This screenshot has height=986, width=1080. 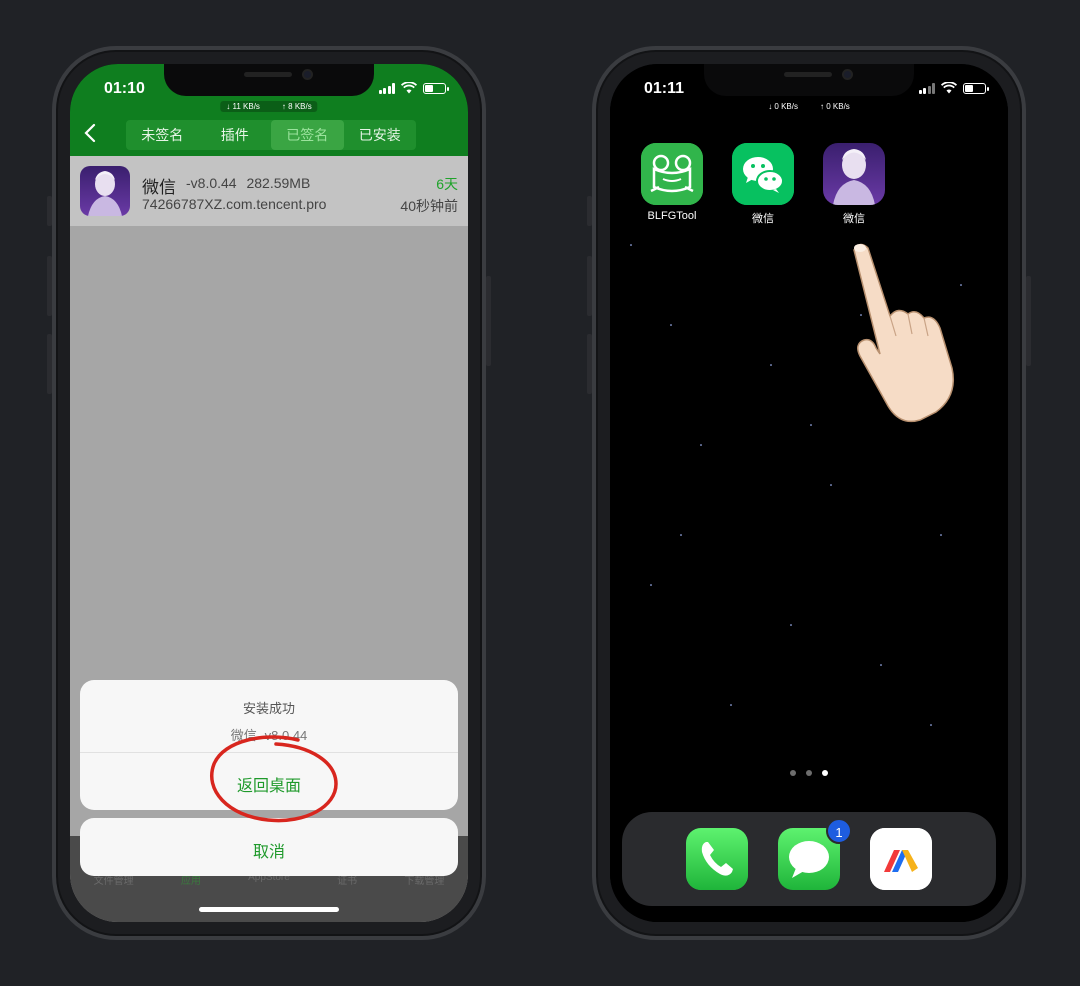 What do you see at coordinates (815, 854) in the screenshot?
I see `dock-messages: 1` at bounding box center [815, 854].